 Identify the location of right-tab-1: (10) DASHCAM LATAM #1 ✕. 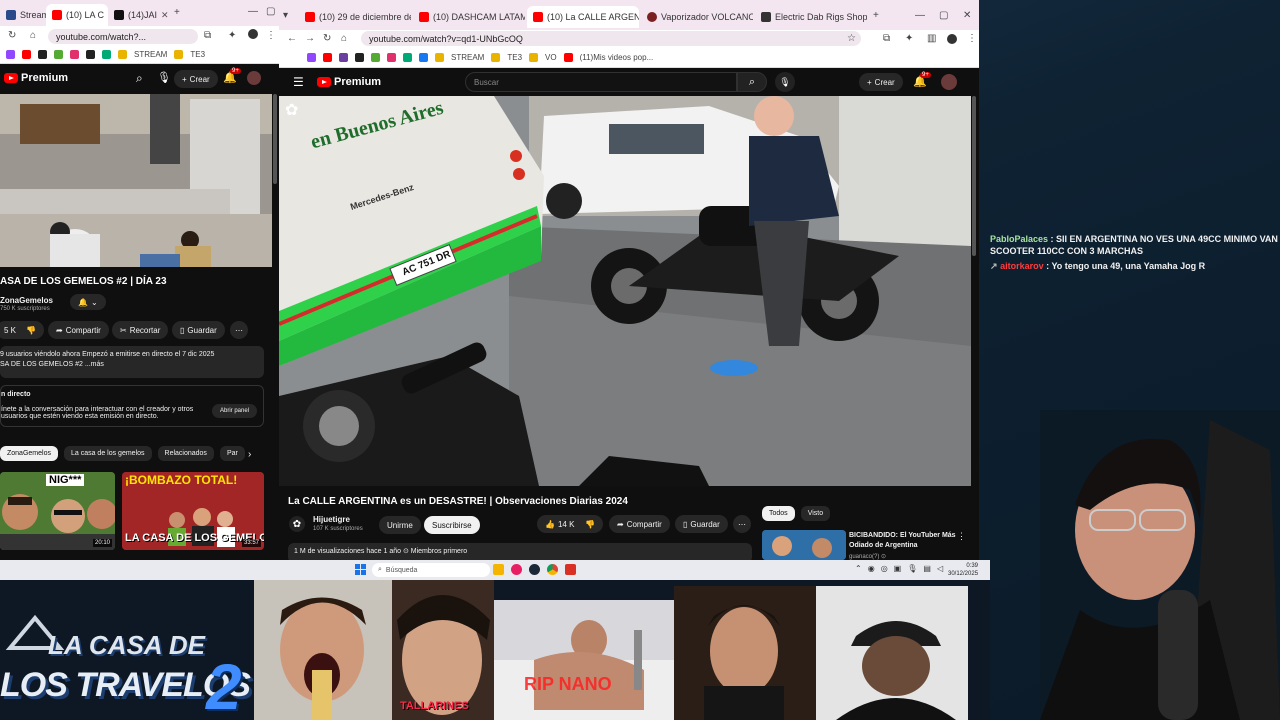
(469, 17).